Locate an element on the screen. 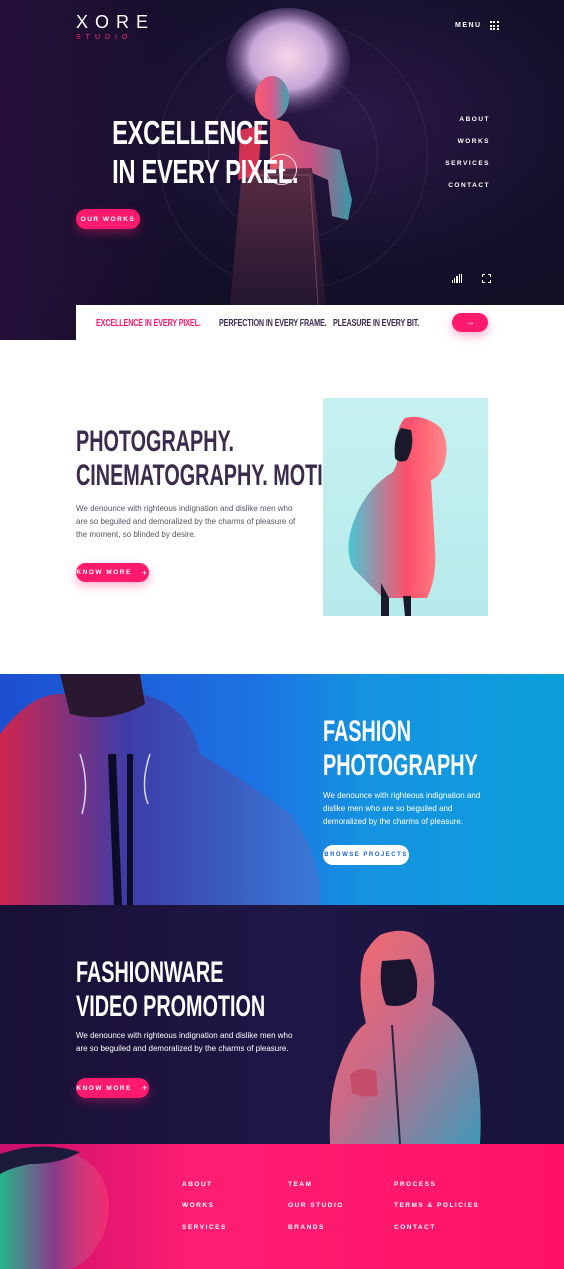 This screenshot has height=1269, width=564. brand-sub: STUDIO is located at coordinates (104, 37).